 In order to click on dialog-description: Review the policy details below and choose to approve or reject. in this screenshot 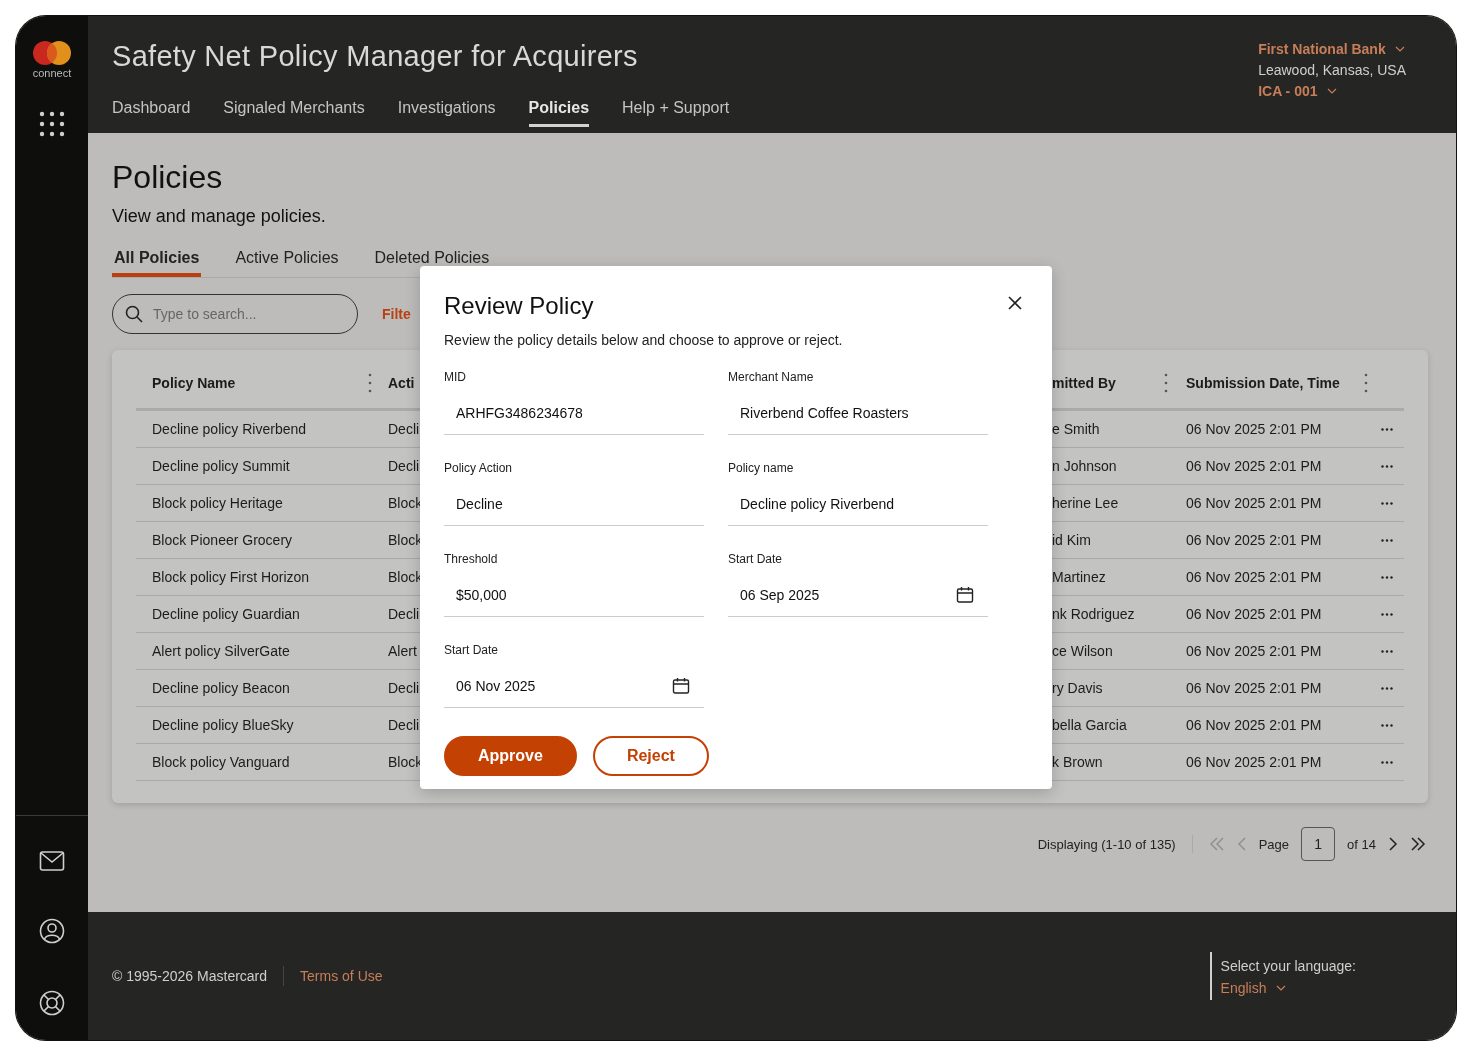, I will do `click(644, 340)`.